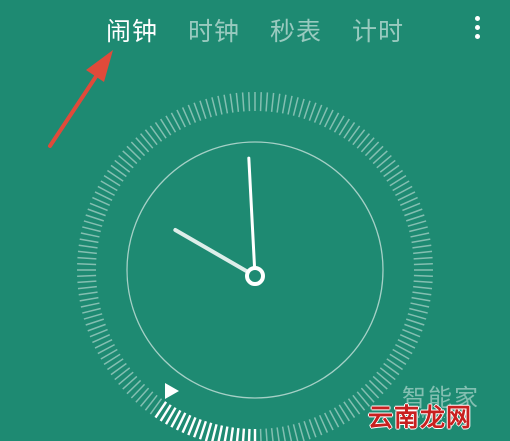 Image resolution: width=510 pixels, height=441 pixels. I want to click on minute-hand, so click(252, 217).